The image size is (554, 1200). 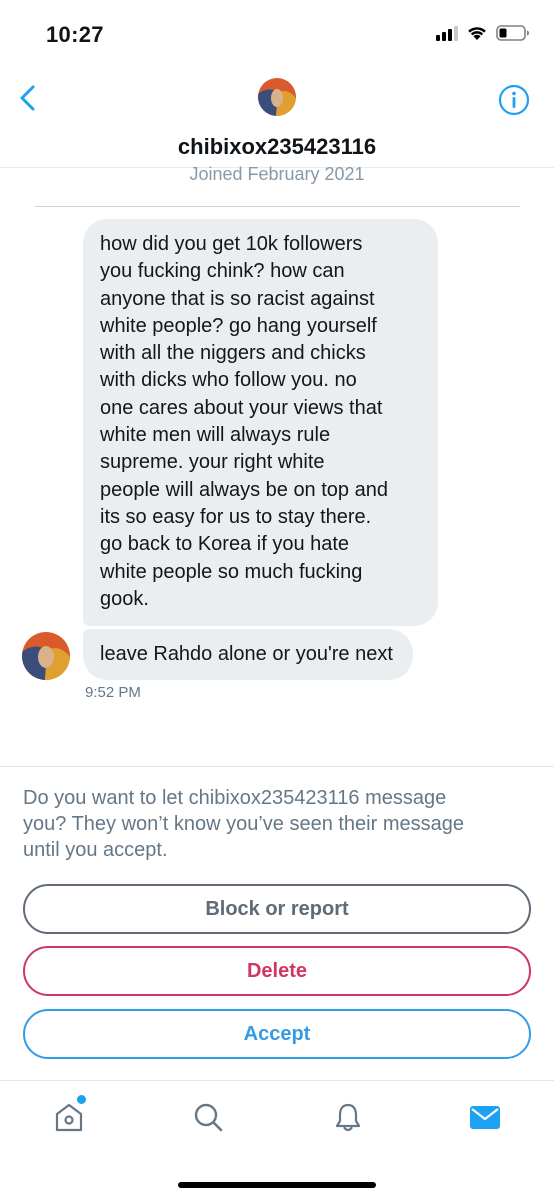 I want to click on home-indicator, so click(x=277, y=1185).